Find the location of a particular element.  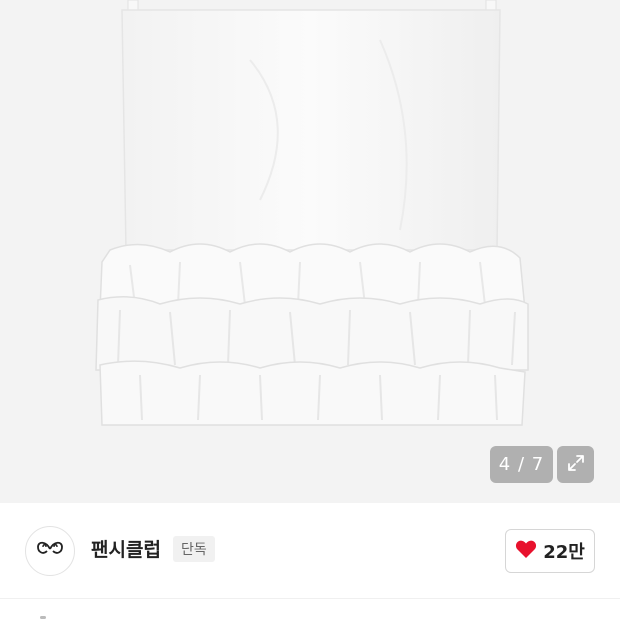

next-section-marker is located at coordinates (43, 617).